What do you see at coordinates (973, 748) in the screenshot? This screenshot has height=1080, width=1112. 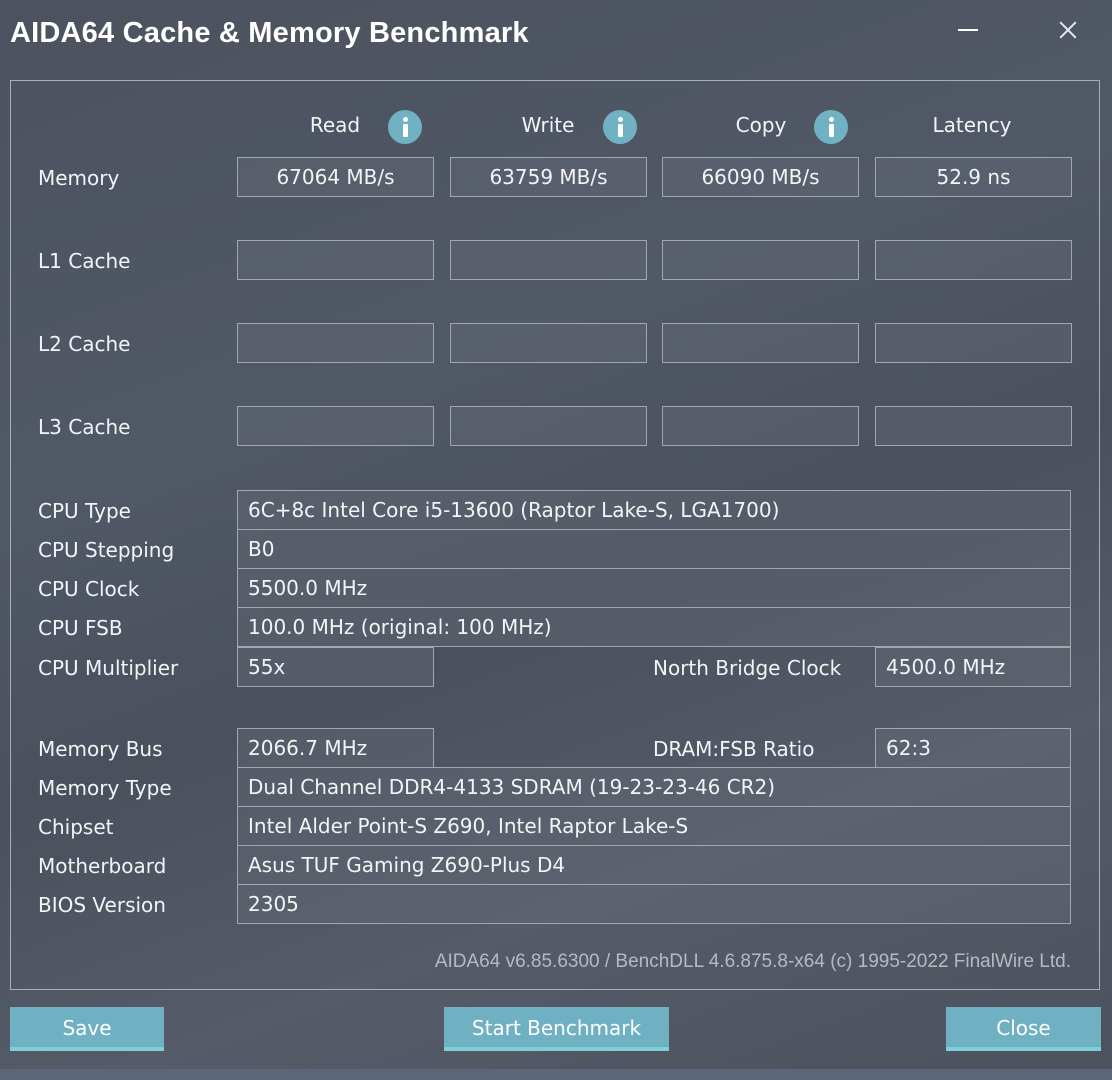 I see `dram-fsb-ratio-value: 62:3` at bounding box center [973, 748].